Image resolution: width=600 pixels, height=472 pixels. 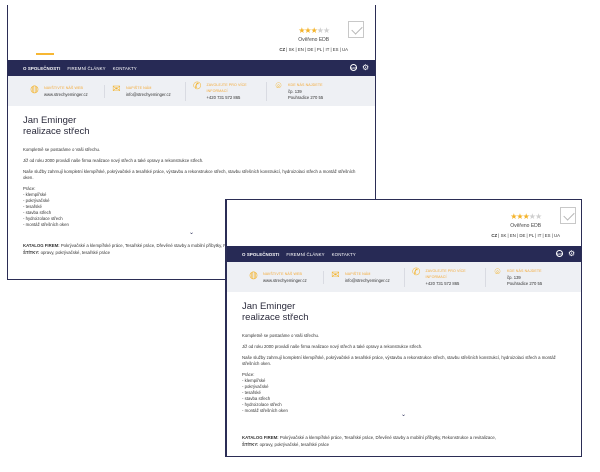 What do you see at coordinates (45, 54) in the screenshot?
I see `logo-accent` at bounding box center [45, 54].